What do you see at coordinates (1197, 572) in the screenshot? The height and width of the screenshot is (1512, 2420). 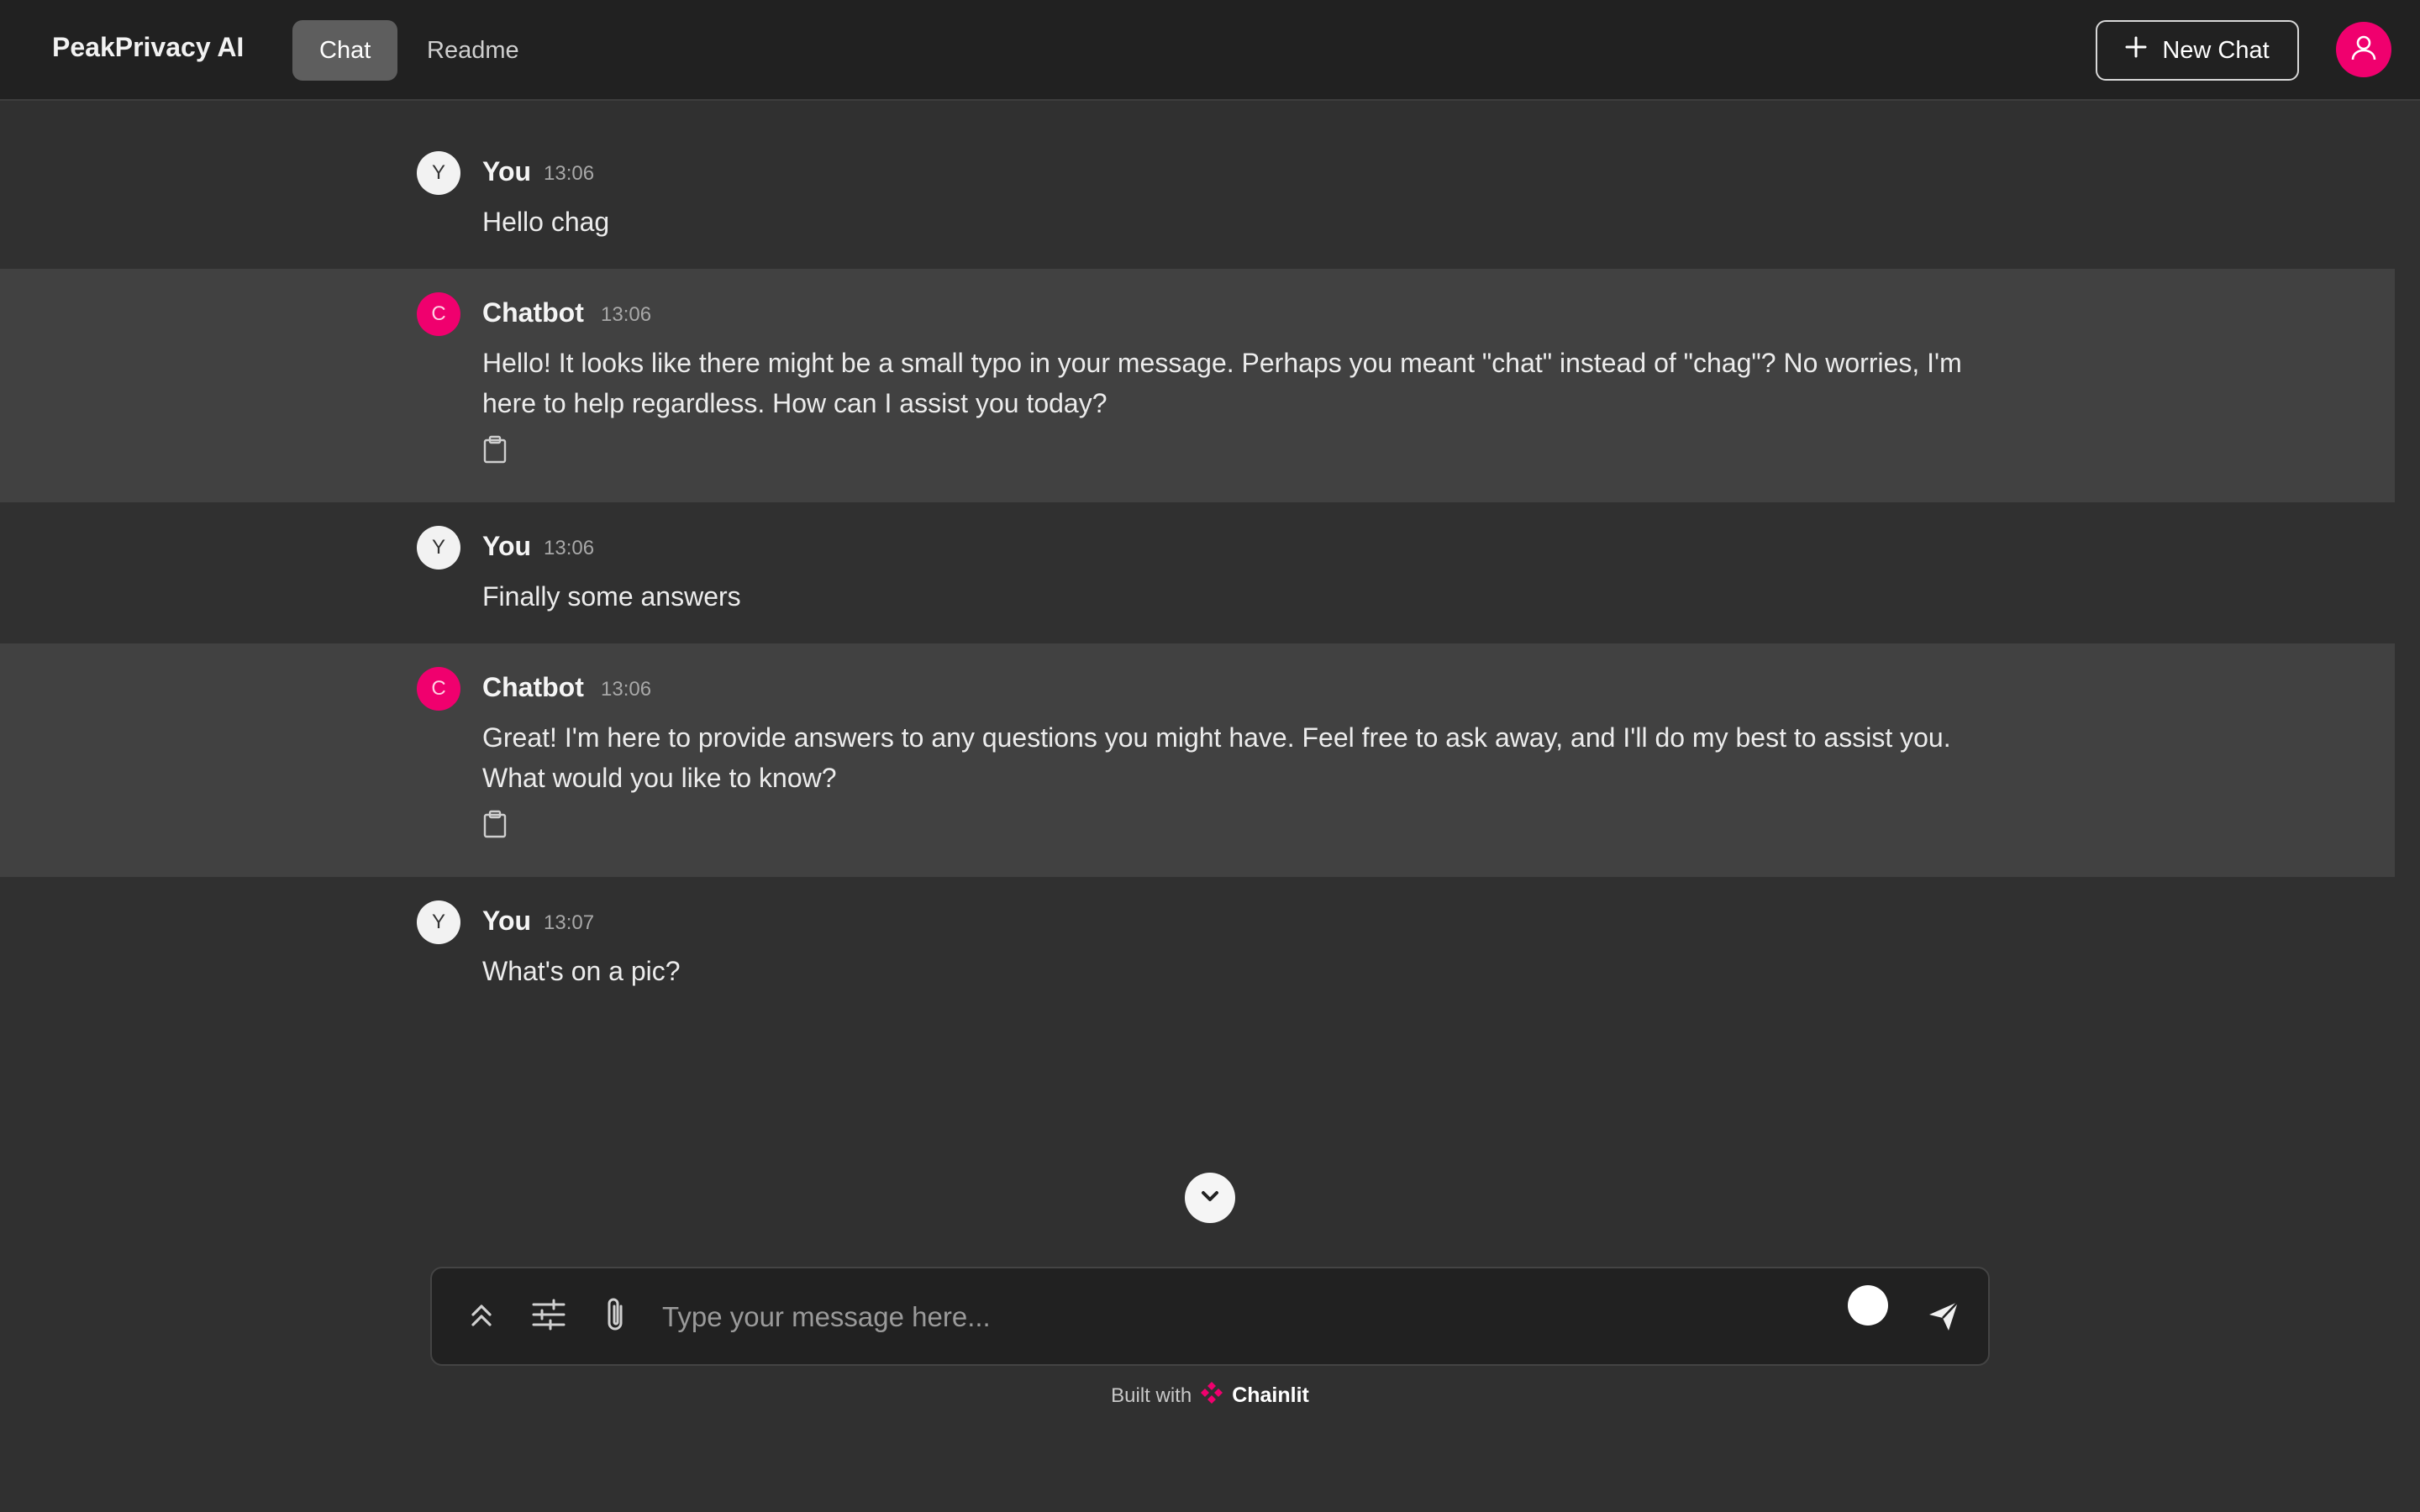 I see `message-row: Y You 13:06 Finally some answers` at bounding box center [1197, 572].